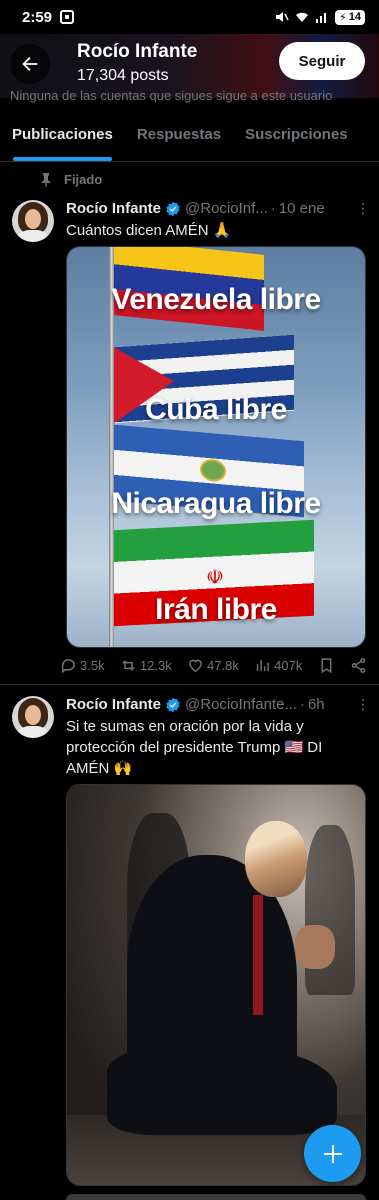 The width and height of the screenshot is (379, 1200). I want to click on share-button, so click(358, 665).